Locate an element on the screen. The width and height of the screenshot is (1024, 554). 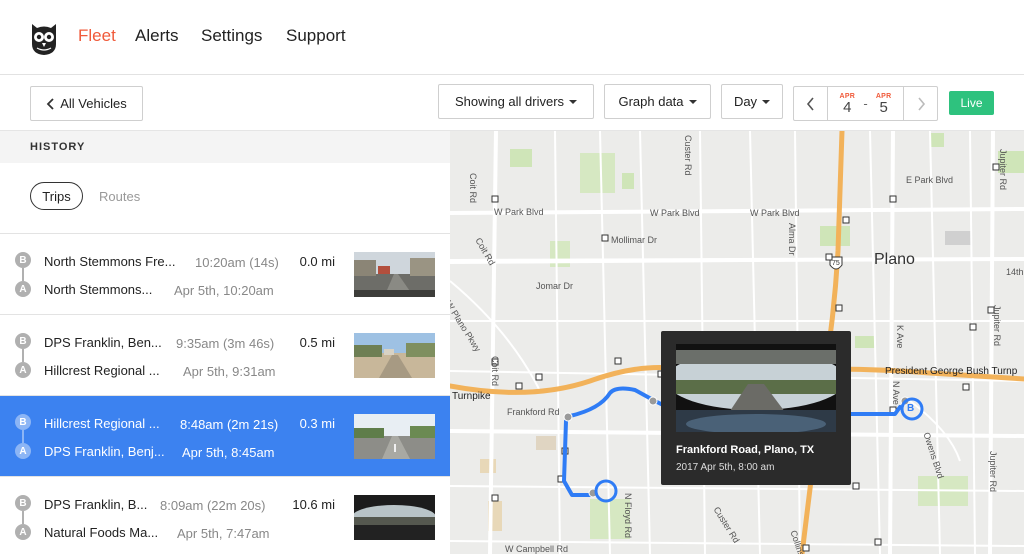
trip-start-time: Apr 5th, 8:45am is located at coordinates (228, 452).